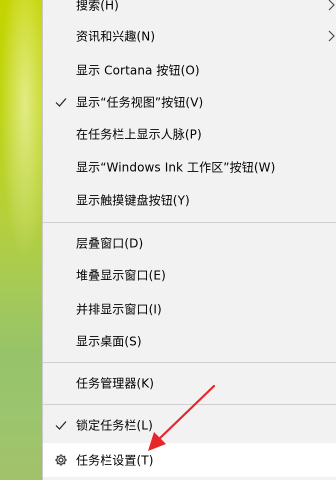 This screenshot has height=480, width=336. What do you see at coordinates (115, 460) in the screenshot?
I see `menu-item-label: 任务栏设置(T)` at bounding box center [115, 460].